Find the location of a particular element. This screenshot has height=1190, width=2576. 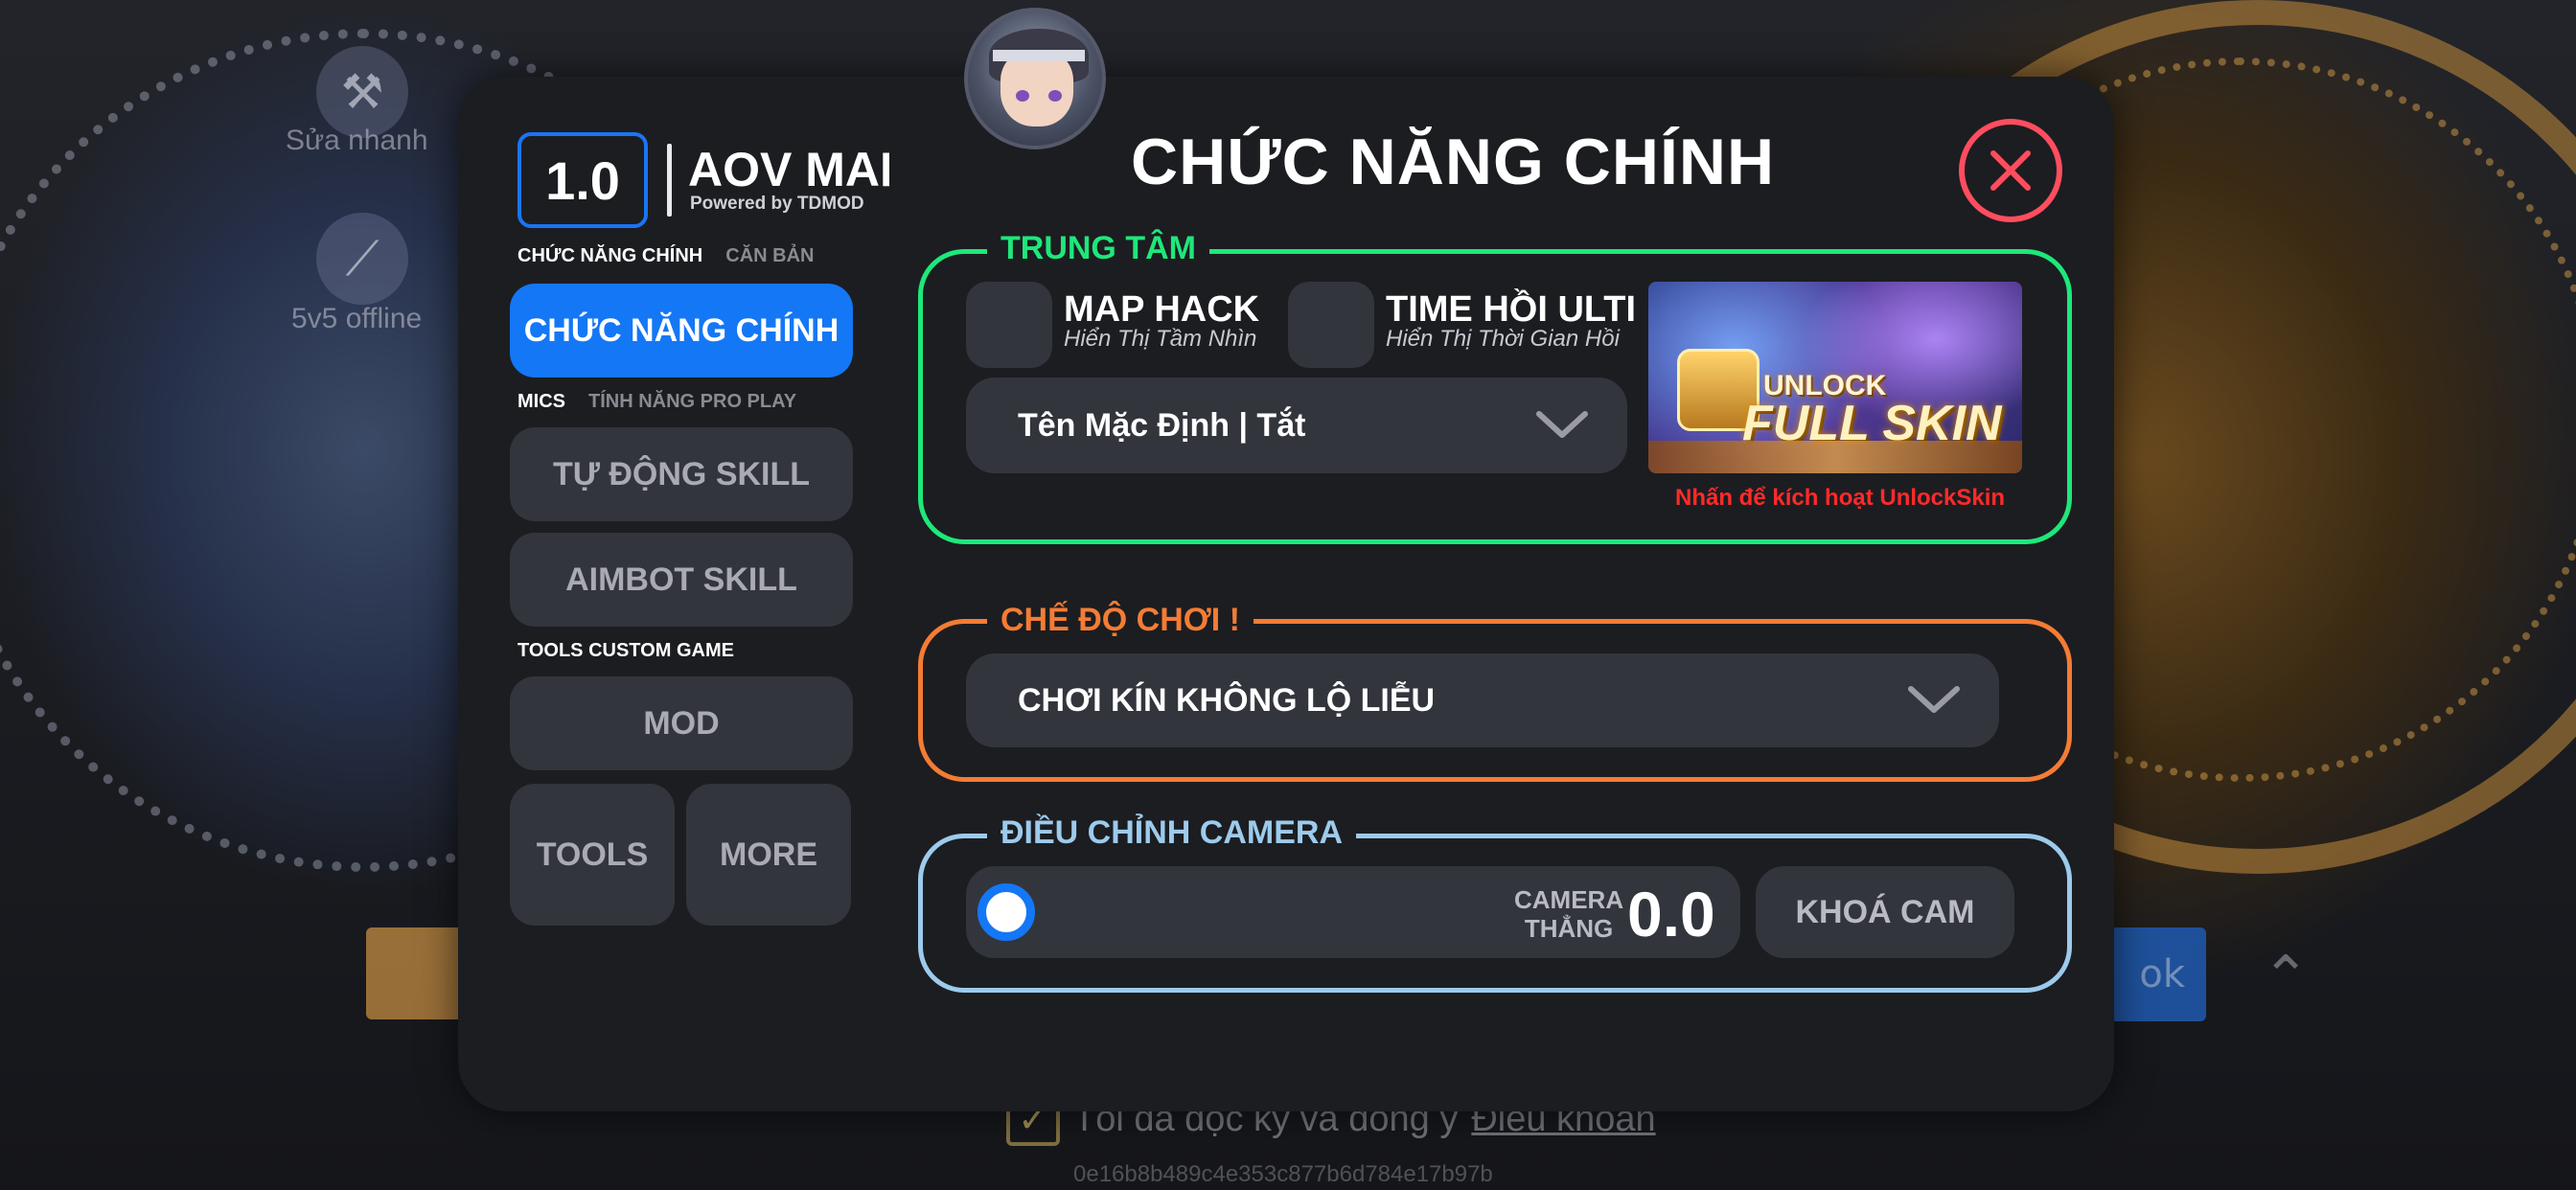

main-functions-button: CHỨC NĂNG CHÍNH is located at coordinates (681, 331).